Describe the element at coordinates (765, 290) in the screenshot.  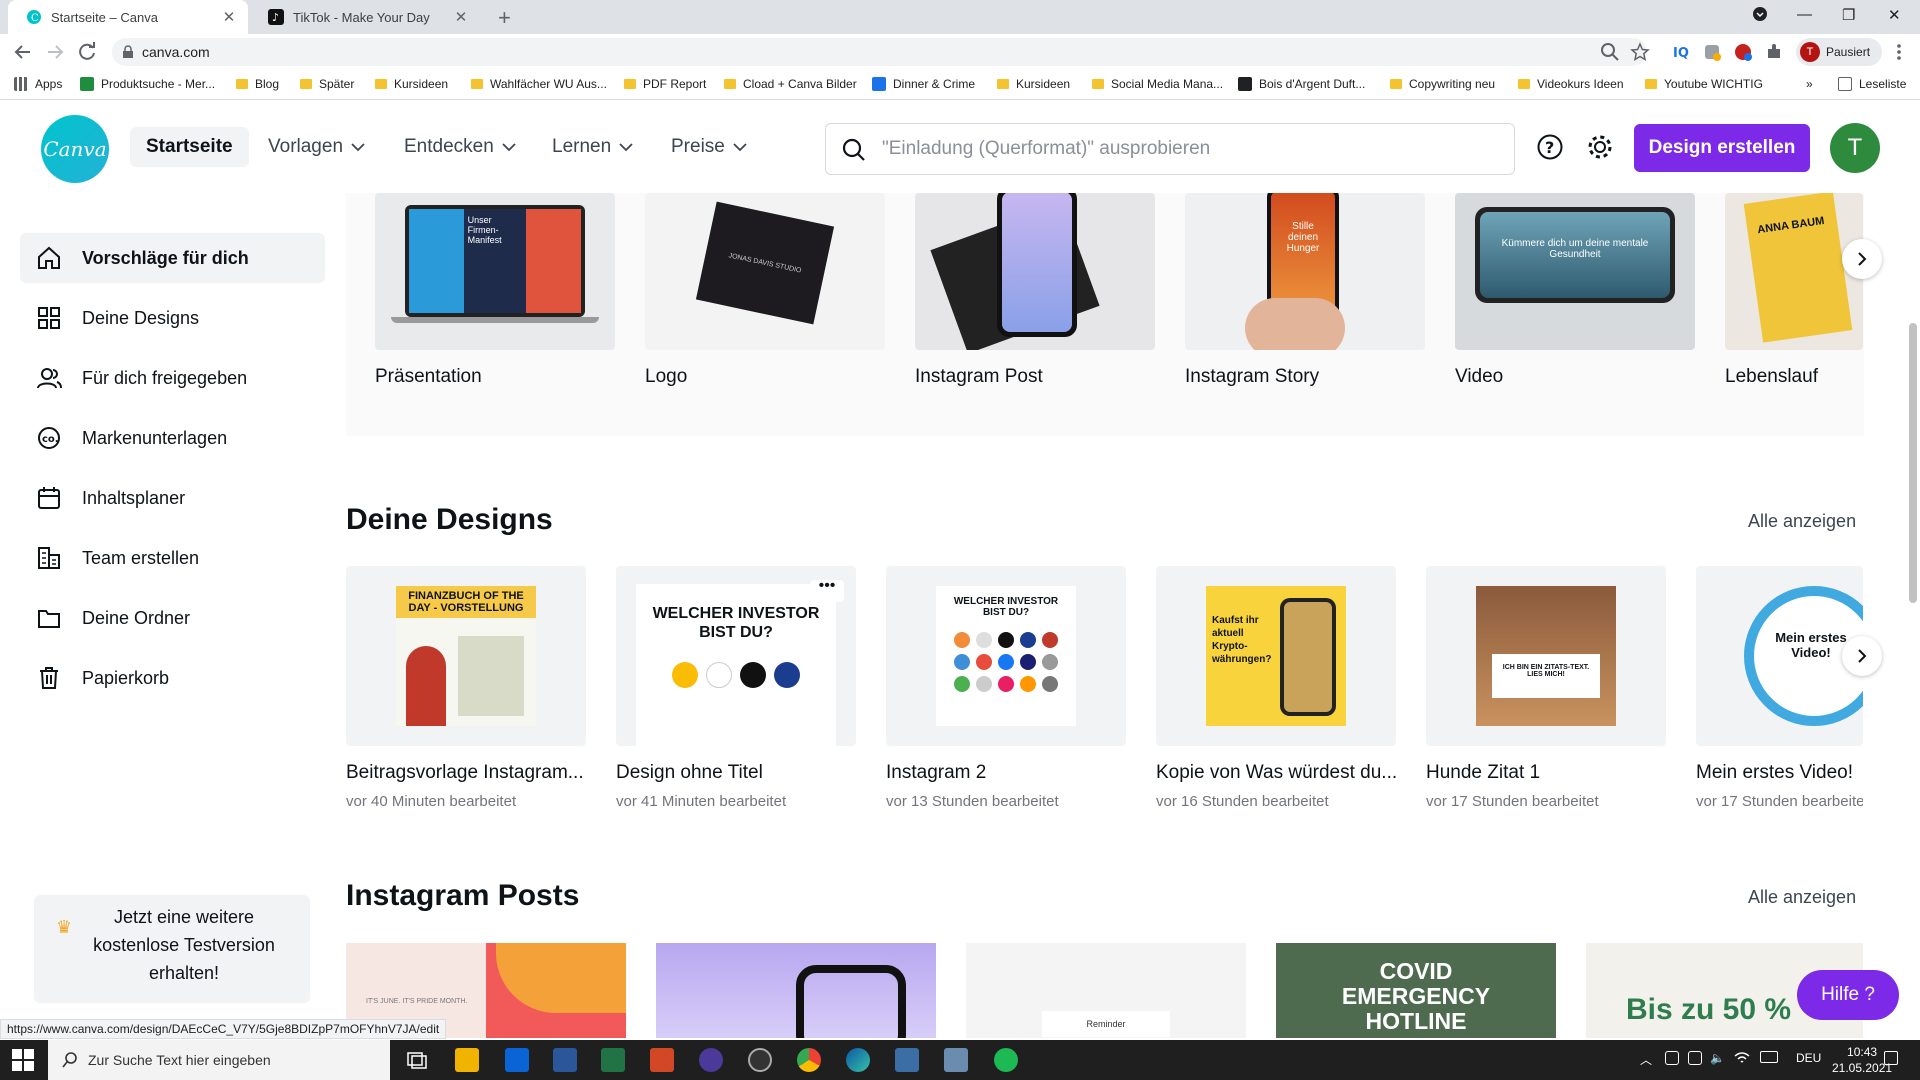
I see `template-card-logo: JONAS DAVIS STUDIO Logo` at that location.